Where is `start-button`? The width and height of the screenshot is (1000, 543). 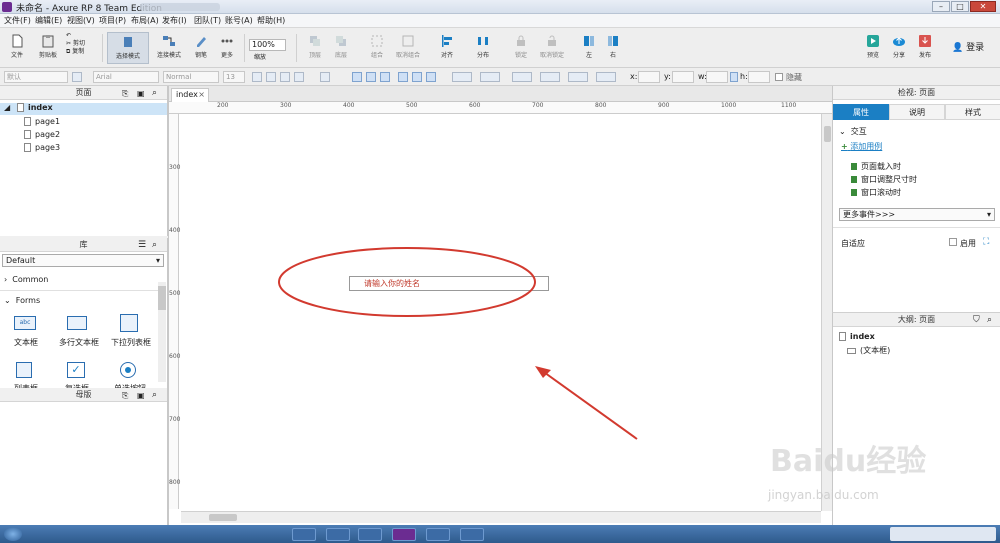 start-button is located at coordinates (13, 534).